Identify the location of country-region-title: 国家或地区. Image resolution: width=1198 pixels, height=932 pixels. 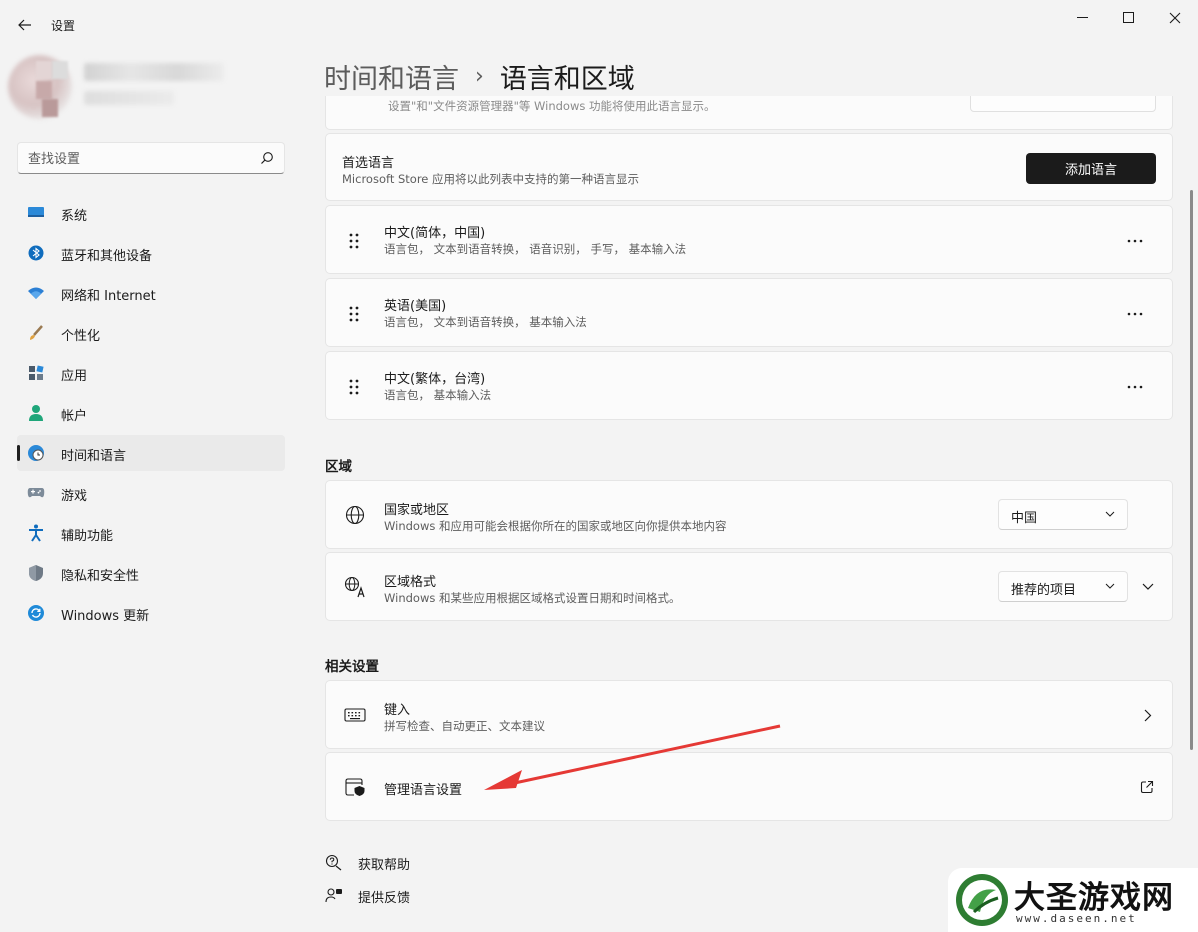
(417, 510).